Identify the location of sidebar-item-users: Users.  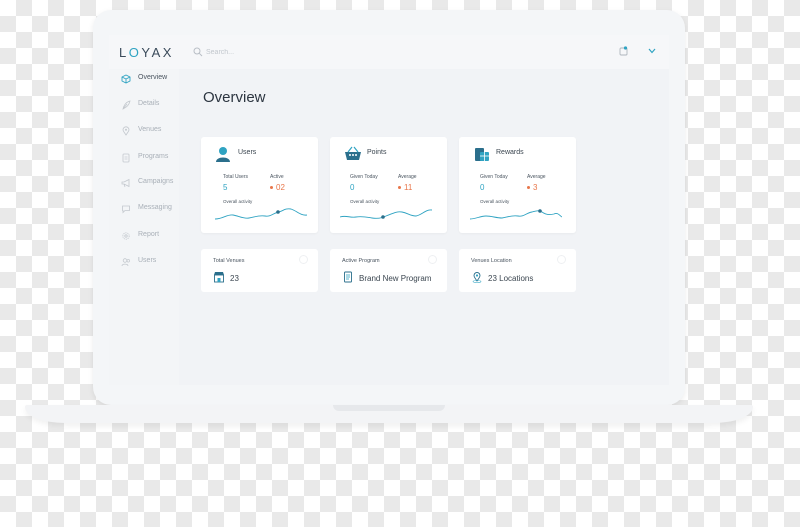
(144, 262).